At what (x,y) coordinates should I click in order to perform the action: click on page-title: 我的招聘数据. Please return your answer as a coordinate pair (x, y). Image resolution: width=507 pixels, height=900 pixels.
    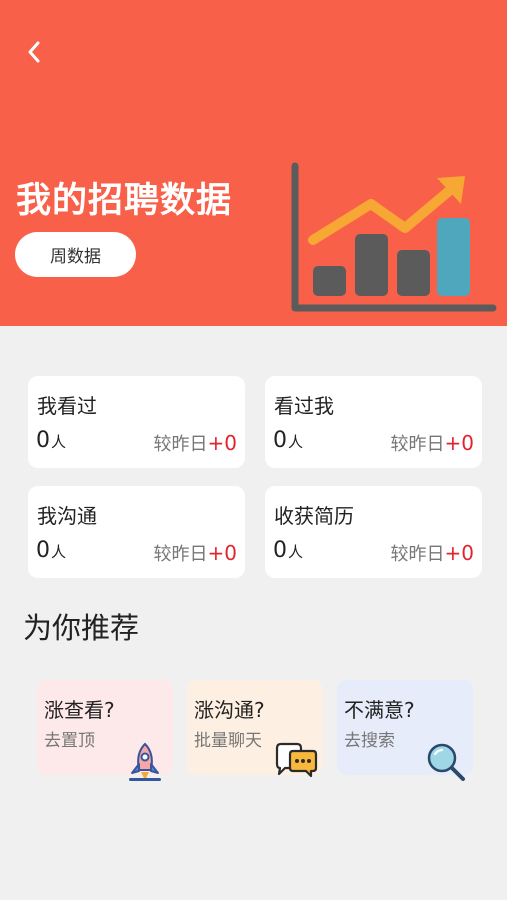
    Looking at the image, I should click on (124, 201).